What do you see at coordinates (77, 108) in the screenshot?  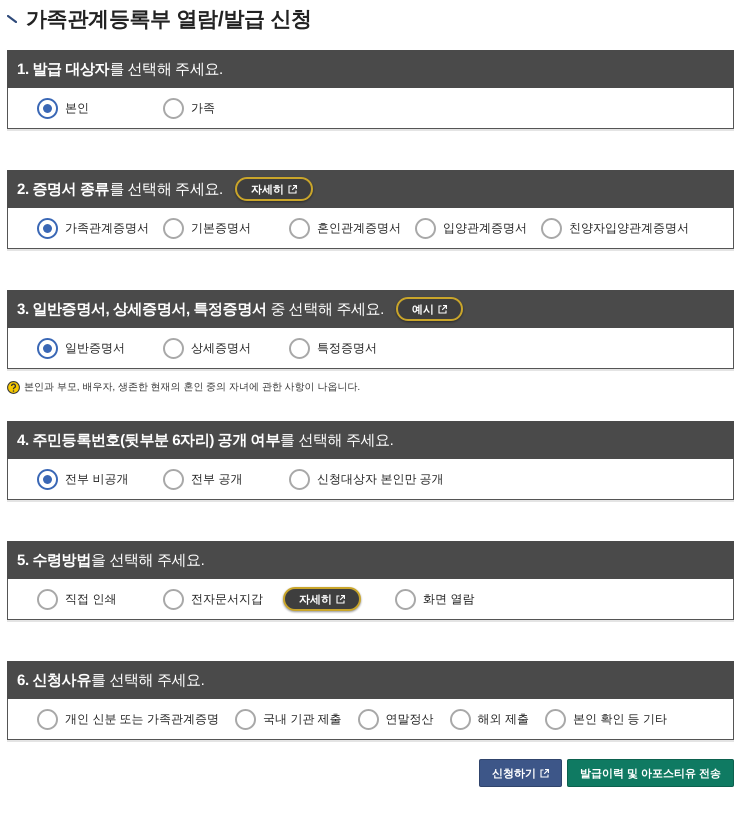 I see `radio-label: 본인` at bounding box center [77, 108].